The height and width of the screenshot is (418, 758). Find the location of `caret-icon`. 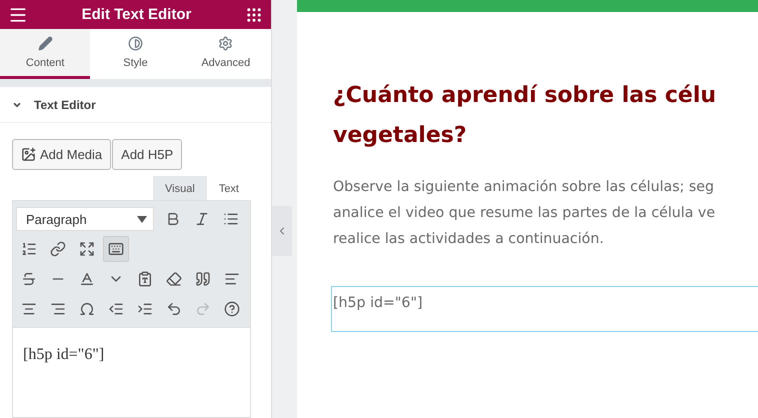

caret-icon is located at coordinates (142, 219).